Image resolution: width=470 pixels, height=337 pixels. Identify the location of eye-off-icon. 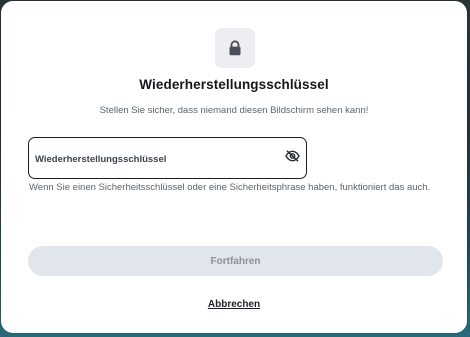
(292, 158).